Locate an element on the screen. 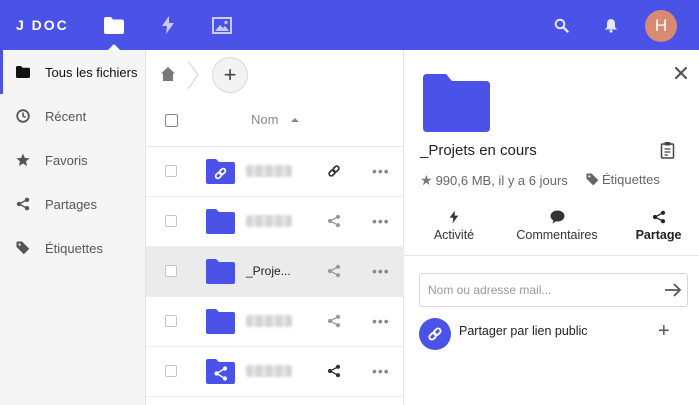 The image size is (699, 405). star-icon is located at coordinates (23, 160).